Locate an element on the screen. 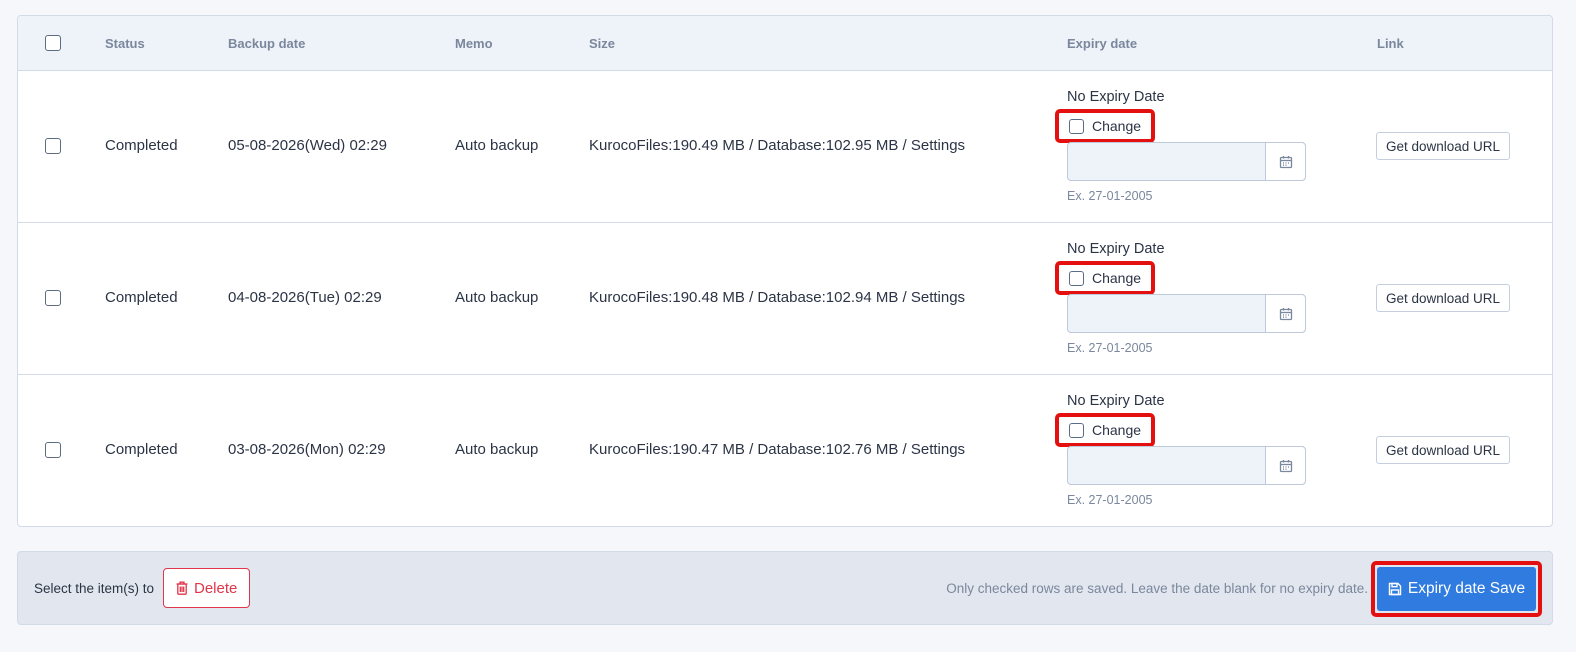 Image resolution: width=1576 pixels, height=652 pixels. select-all-checkbox is located at coordinates (53, 43).